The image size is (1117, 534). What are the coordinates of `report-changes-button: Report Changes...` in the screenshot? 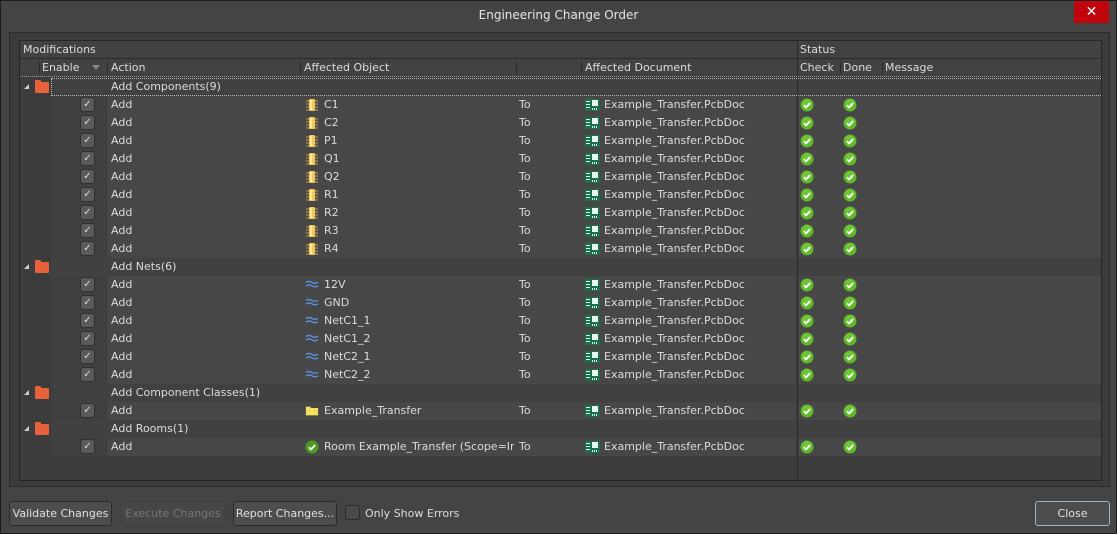 It's located at (285, 513).